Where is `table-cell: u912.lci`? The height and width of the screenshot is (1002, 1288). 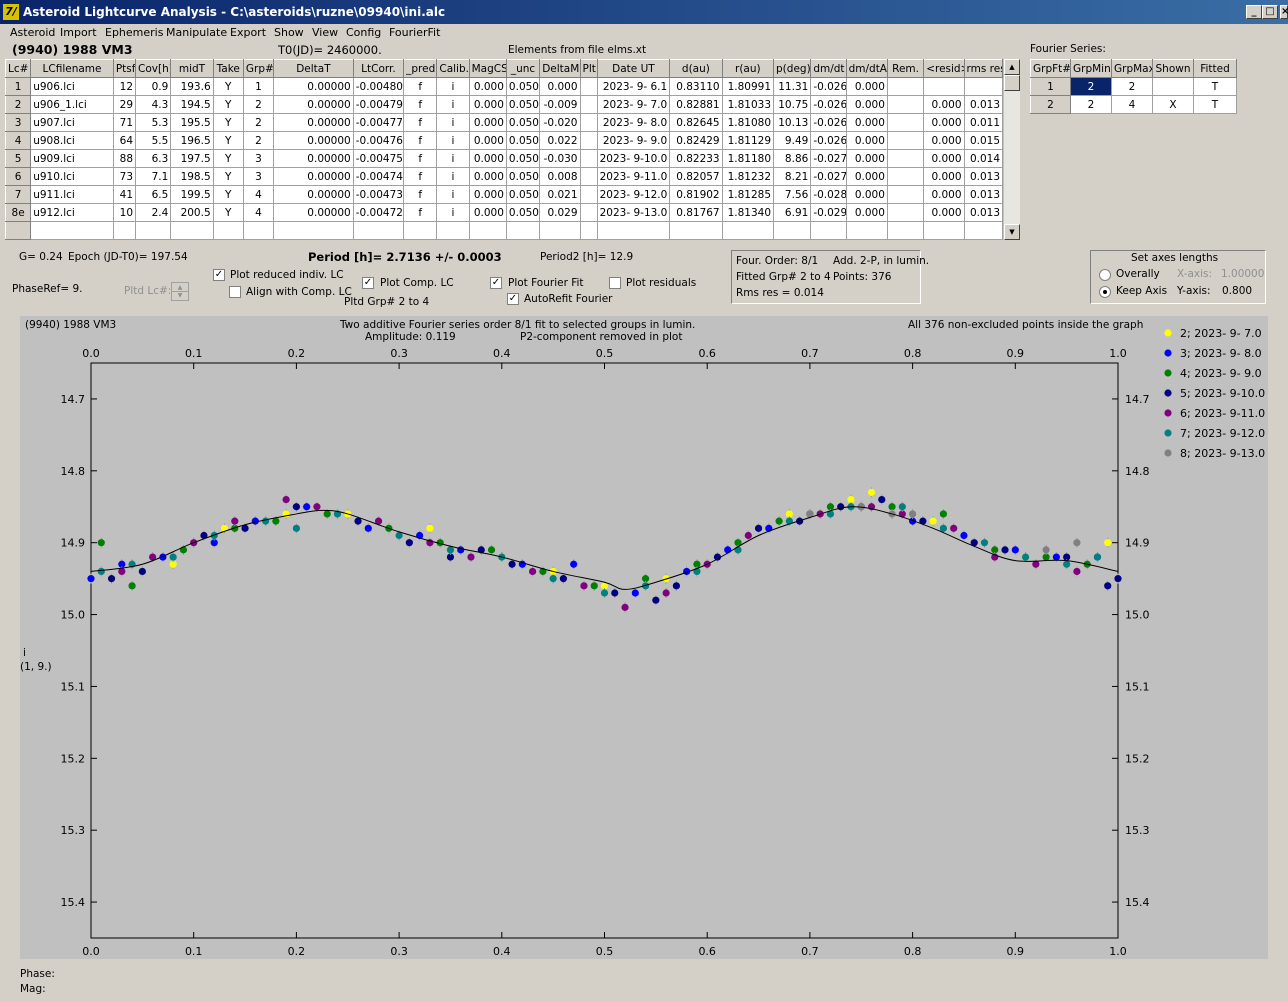 table-cell: u912.lci is located at coordinates (72, 212).